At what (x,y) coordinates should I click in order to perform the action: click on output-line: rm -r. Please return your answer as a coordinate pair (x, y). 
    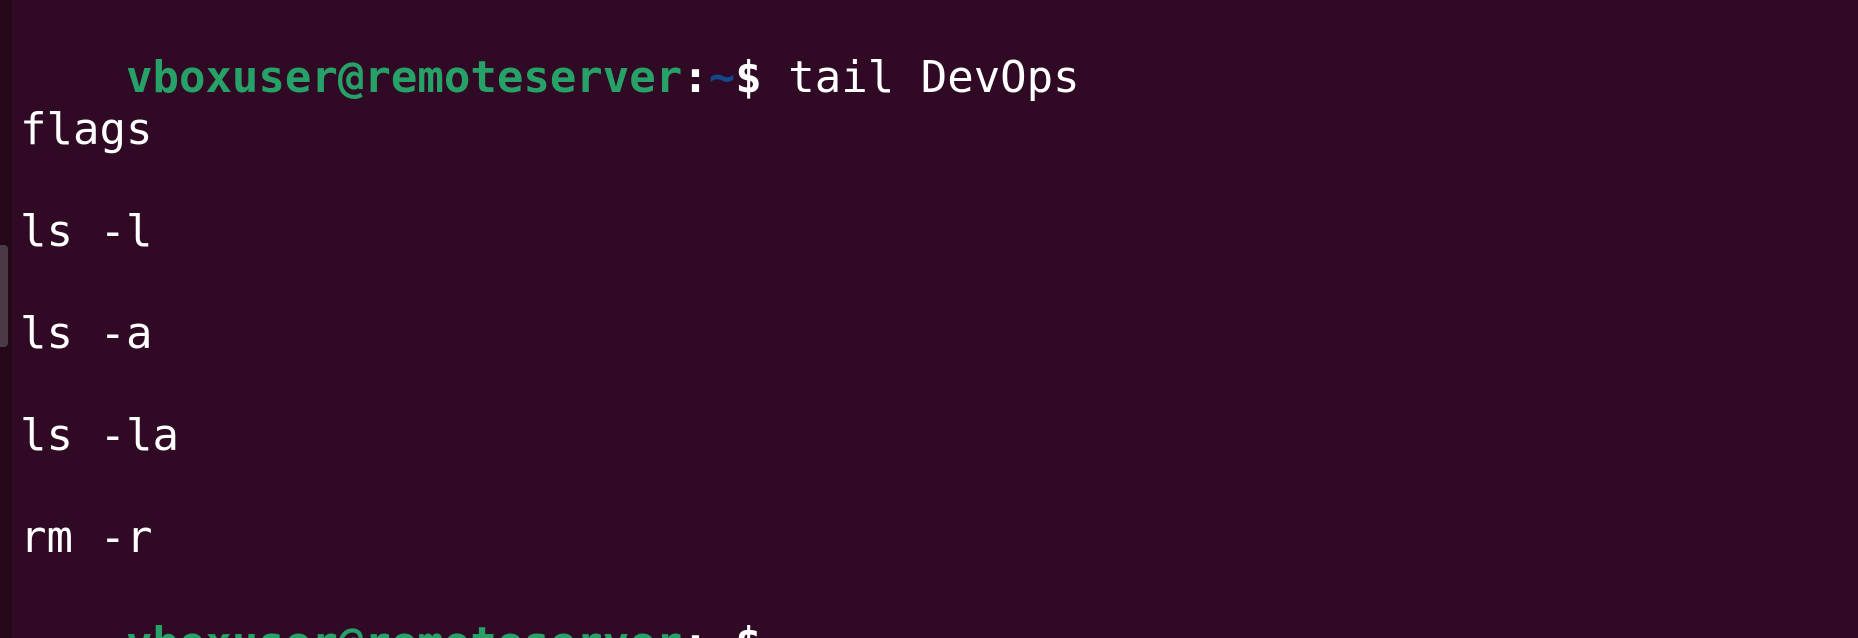
    Looking at the image, I should click on (86, 537).